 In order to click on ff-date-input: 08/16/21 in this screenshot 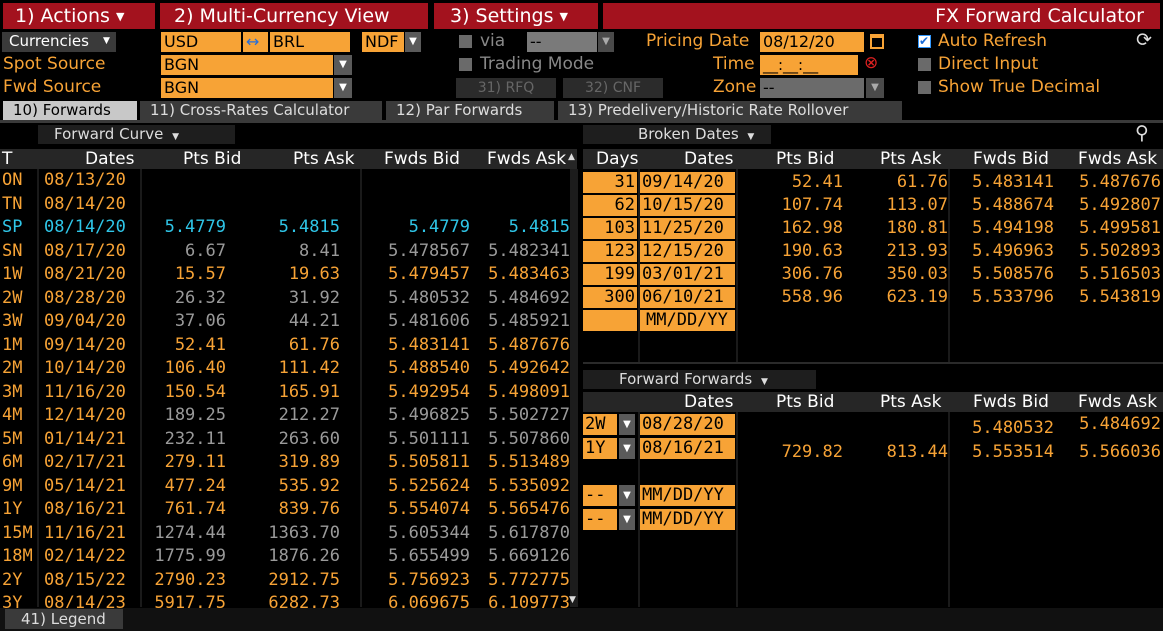, I will do `click(687, 448)`.